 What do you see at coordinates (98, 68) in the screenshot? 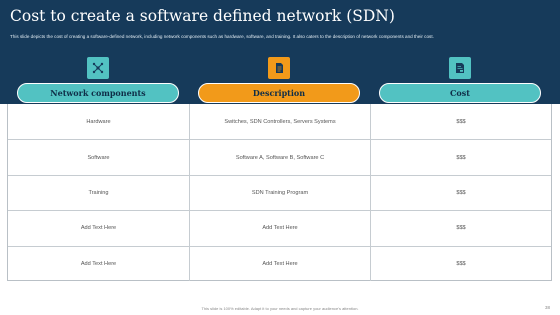
I see `network-icon` at bounding box center [98, 68].